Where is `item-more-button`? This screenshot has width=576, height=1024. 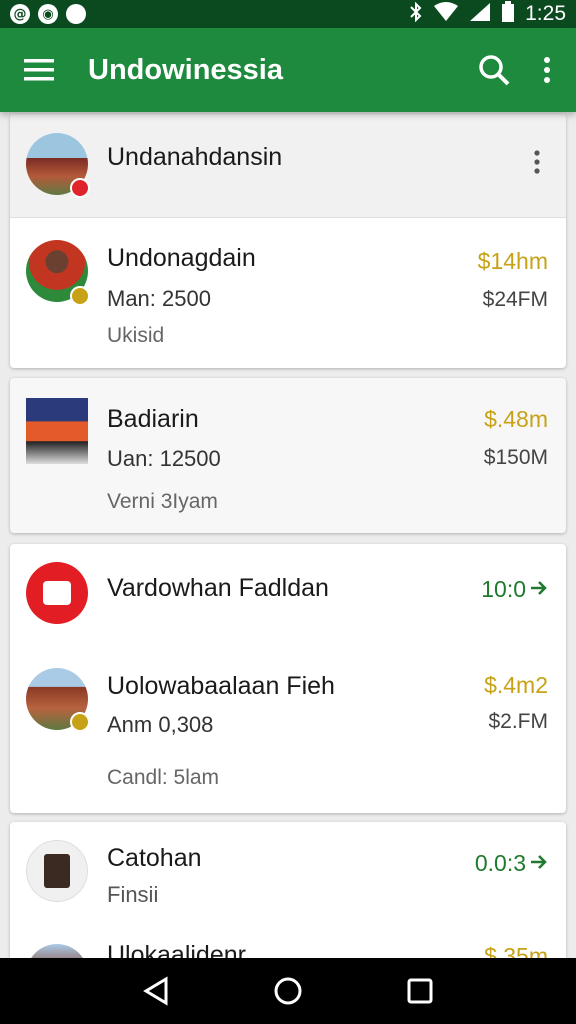 item-more-button is located at coordinates (537, 164).